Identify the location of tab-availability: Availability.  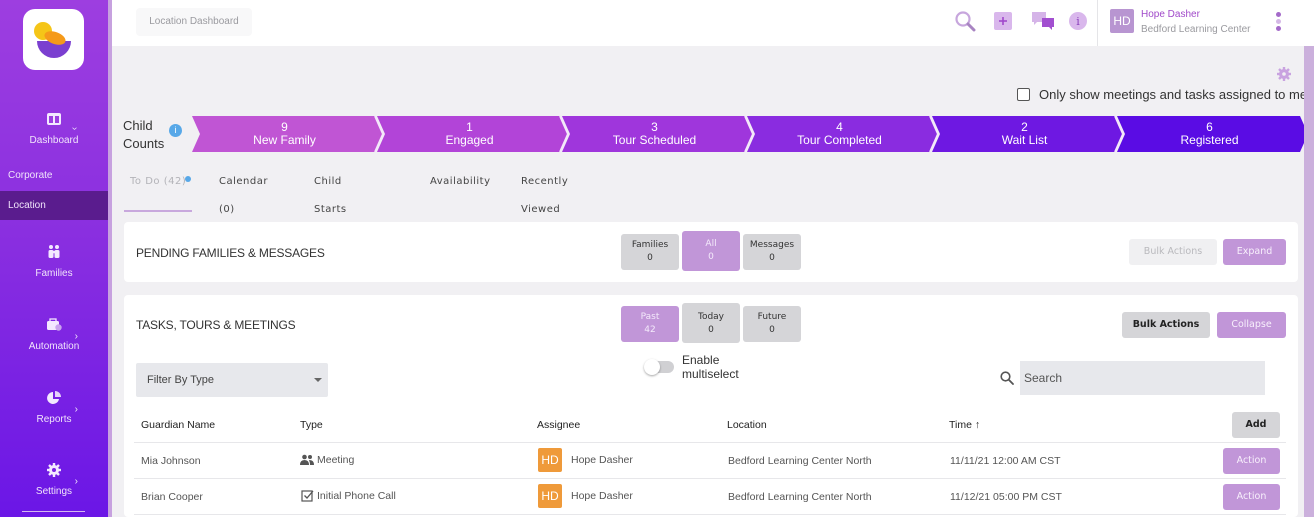
(460, 190).